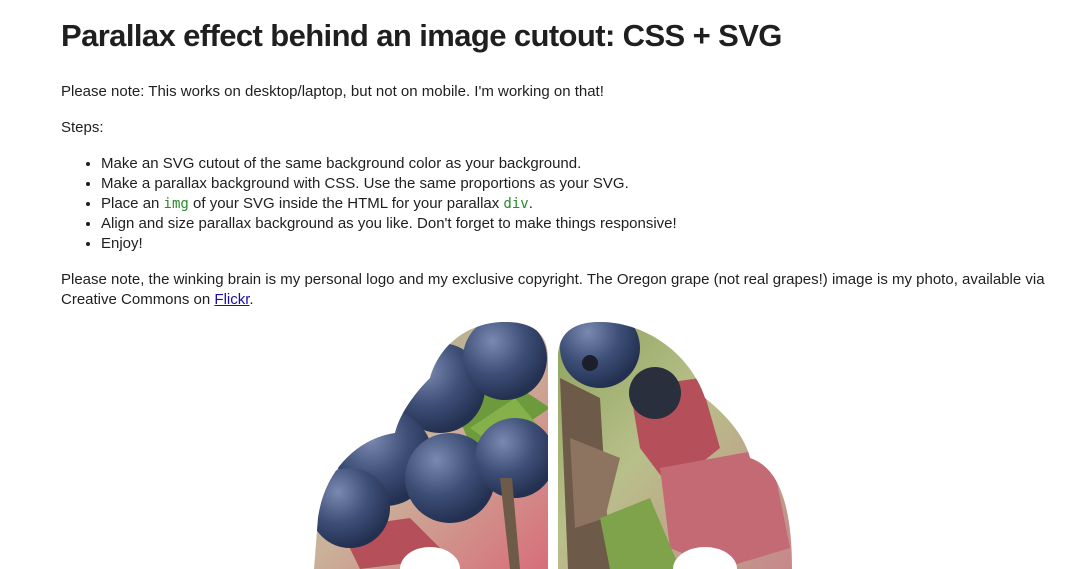 The height and width of the screenshot is (569, 1076). I want to click on flickr-link: Flickr, so click(231, 299).